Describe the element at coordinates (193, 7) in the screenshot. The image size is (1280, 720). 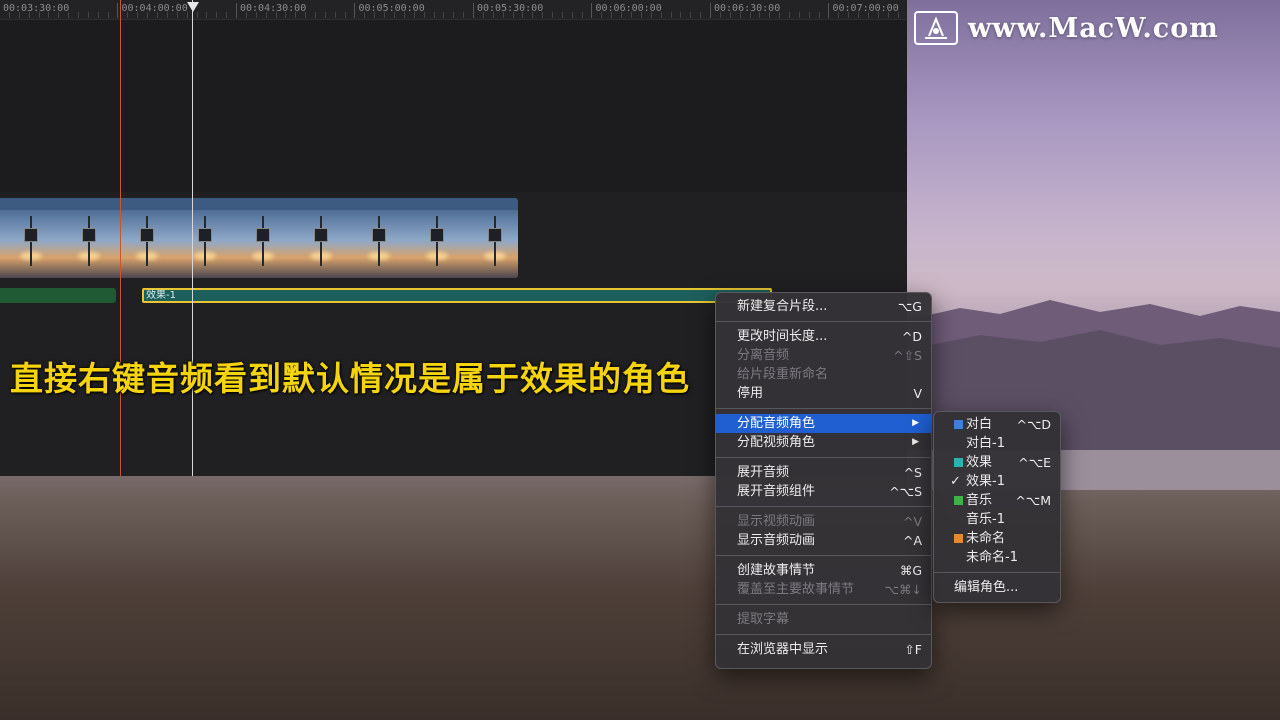
I see `playhead-handle-icon` at that location.